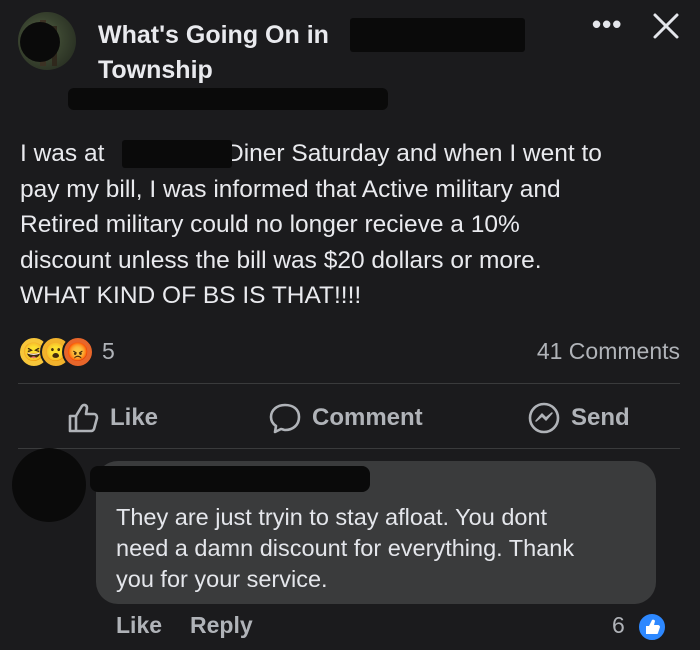  Describe the element at coordinates (78, 352) in the screenshot. I see `angry-face-icon: 😡` at that location.